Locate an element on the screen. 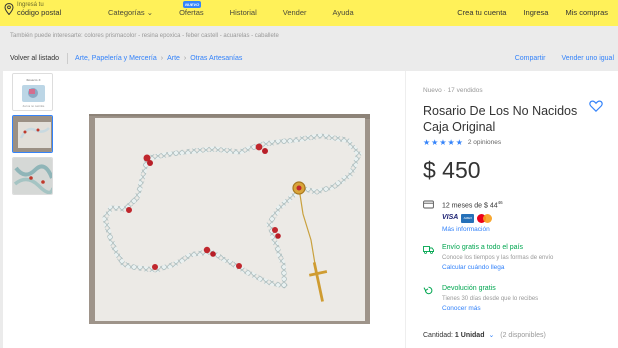 The height and width of the screenshot is (348, 618). new-badge: NUEVO is located at coordinates (192, 4).